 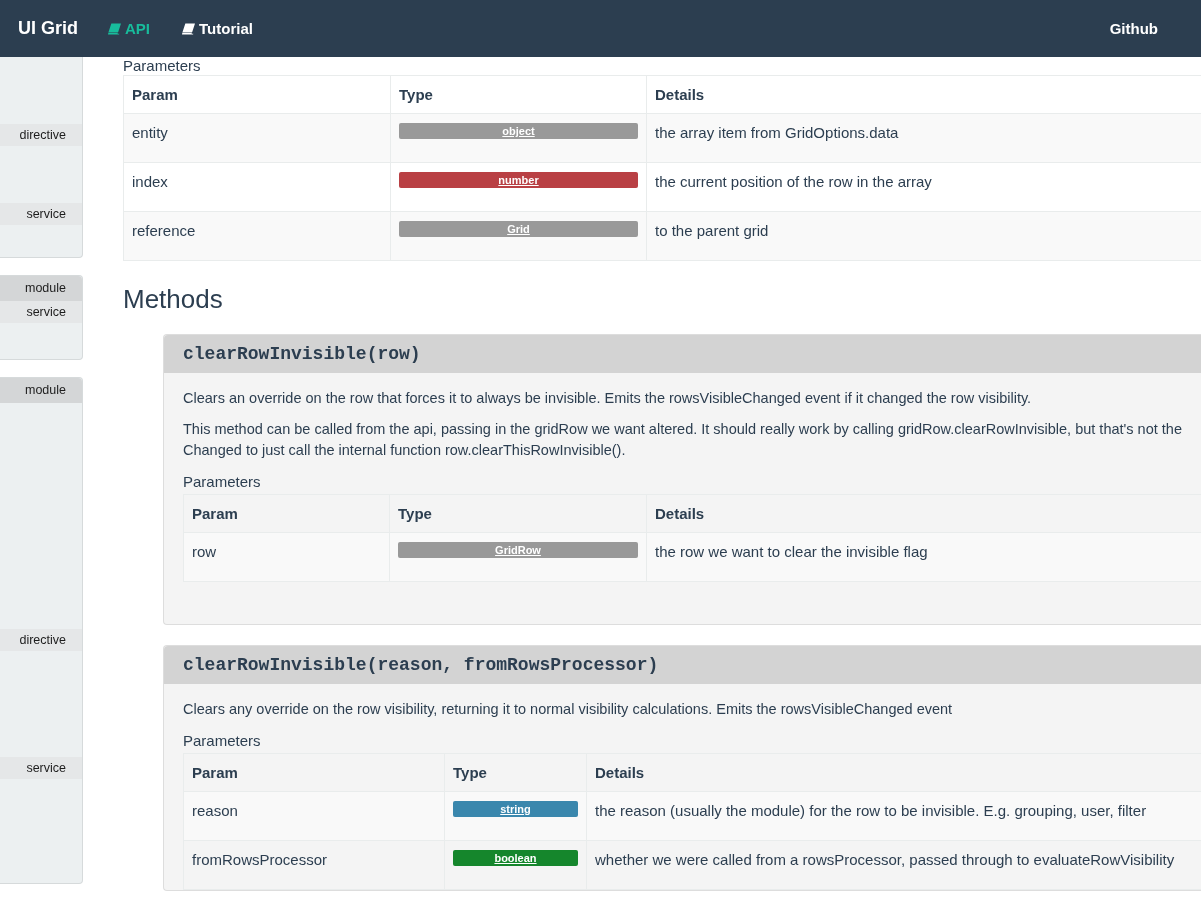 I want to click on table-cell: row, so click(x=286, y=557).